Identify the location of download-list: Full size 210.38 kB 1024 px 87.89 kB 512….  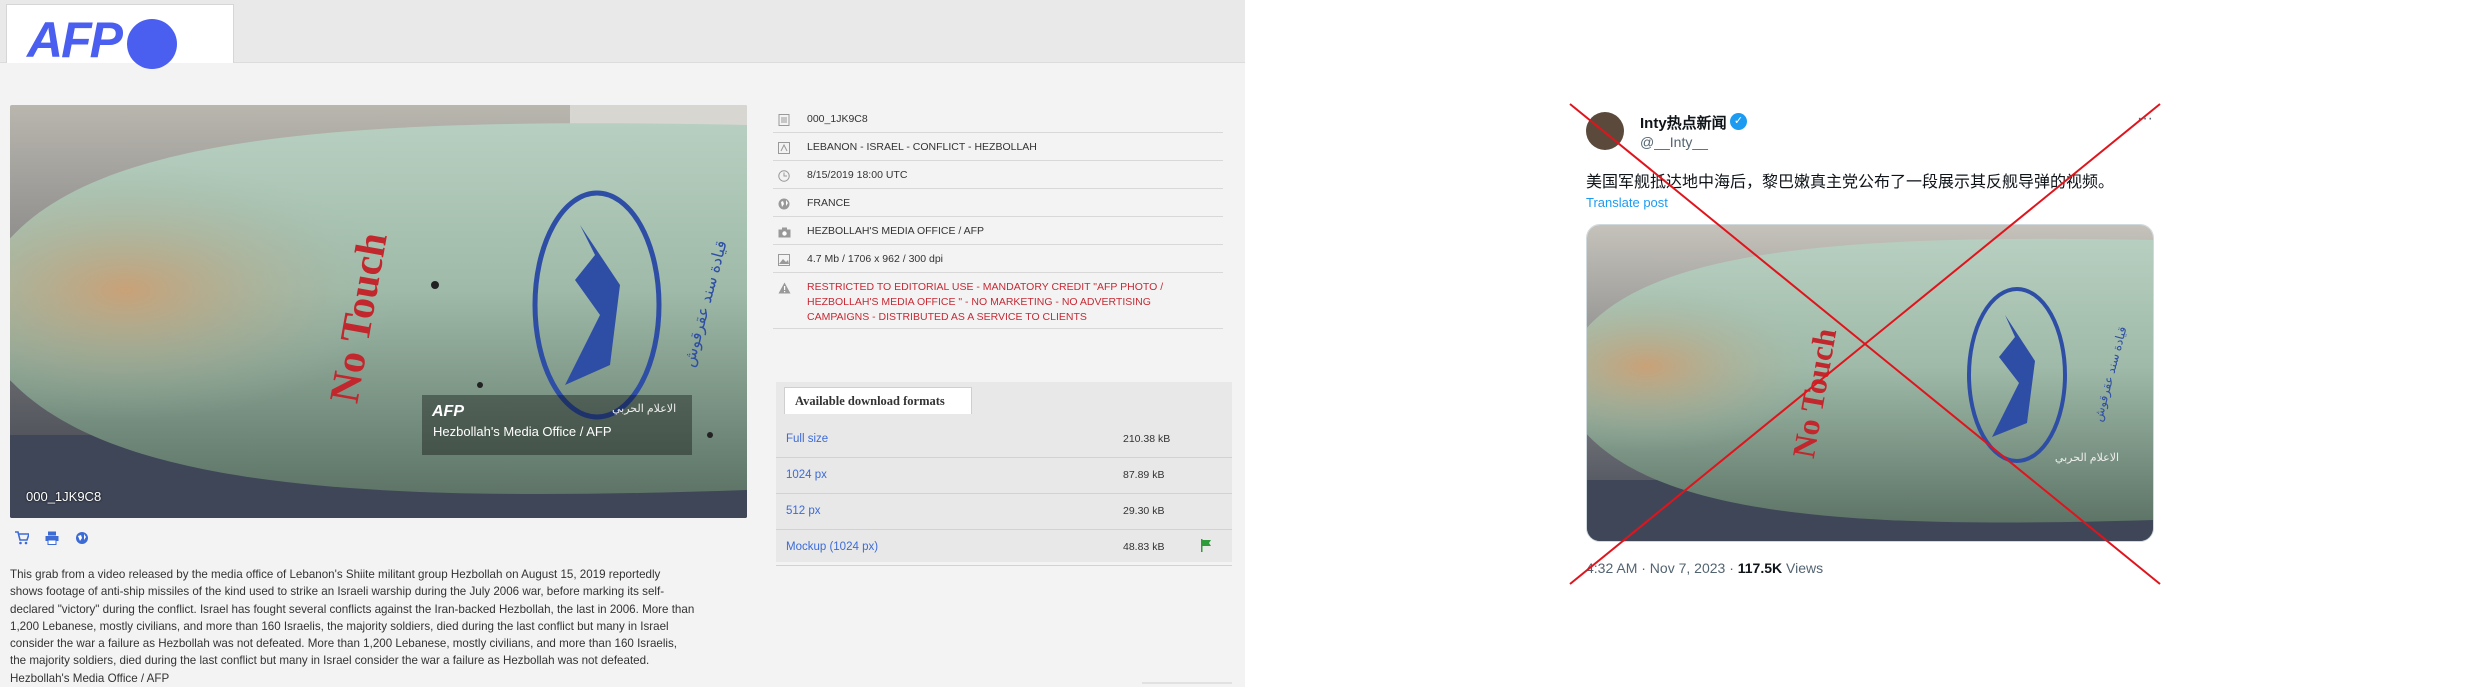
(1004, 494).